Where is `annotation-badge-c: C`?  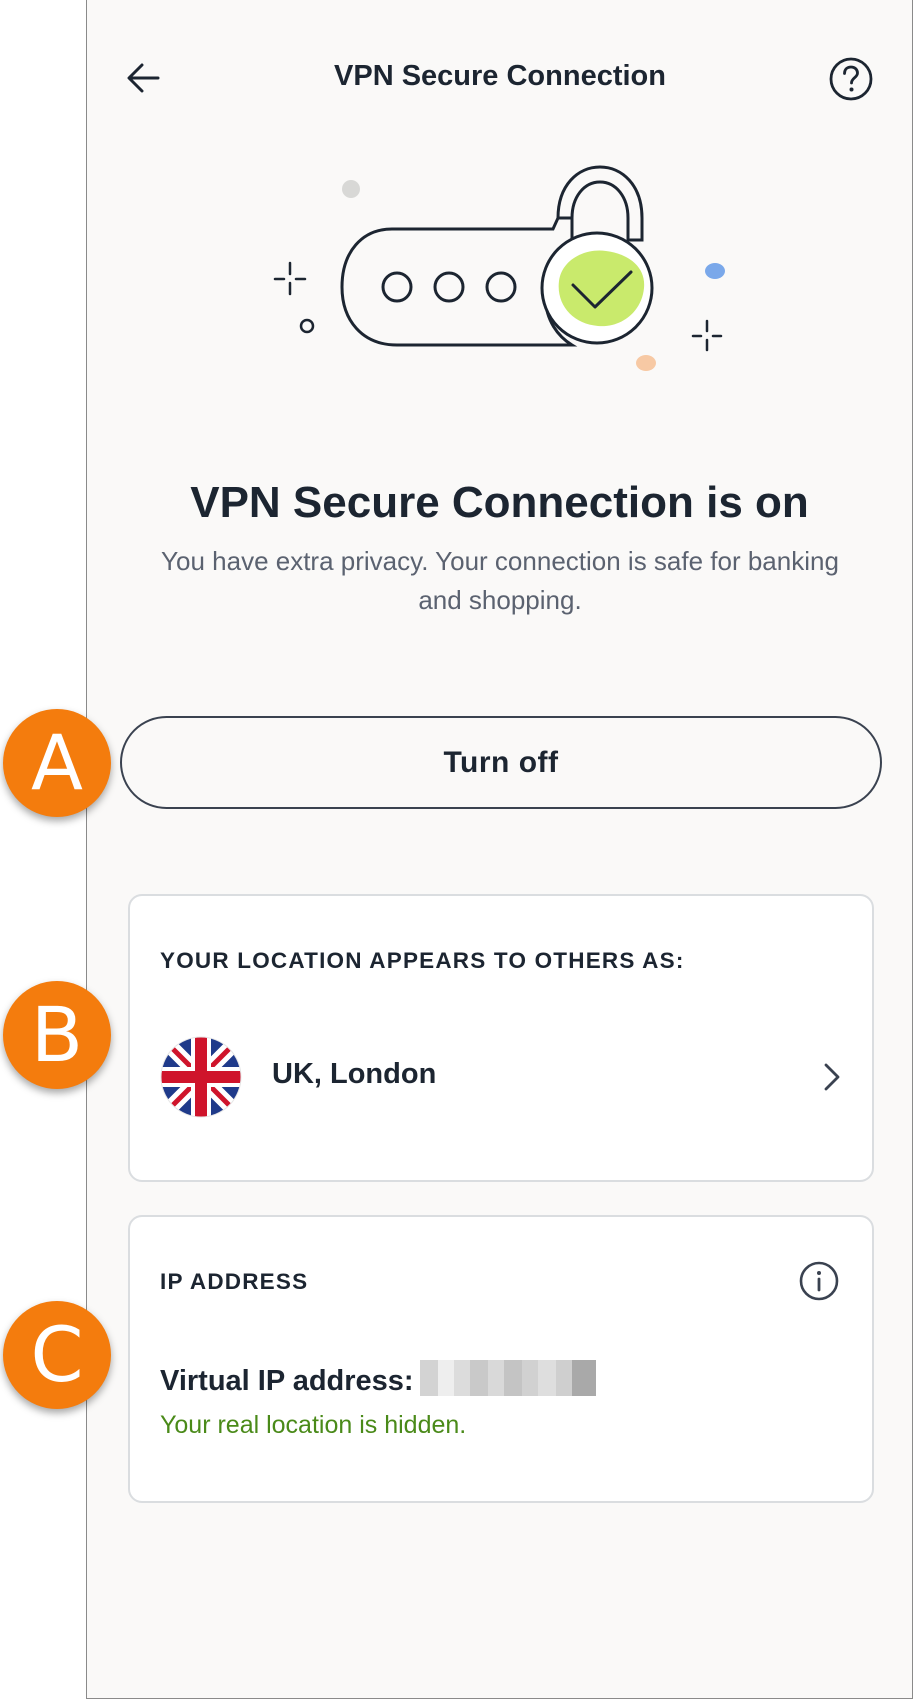 annotation-badge-c: C is located at coordinates (57, 1355).